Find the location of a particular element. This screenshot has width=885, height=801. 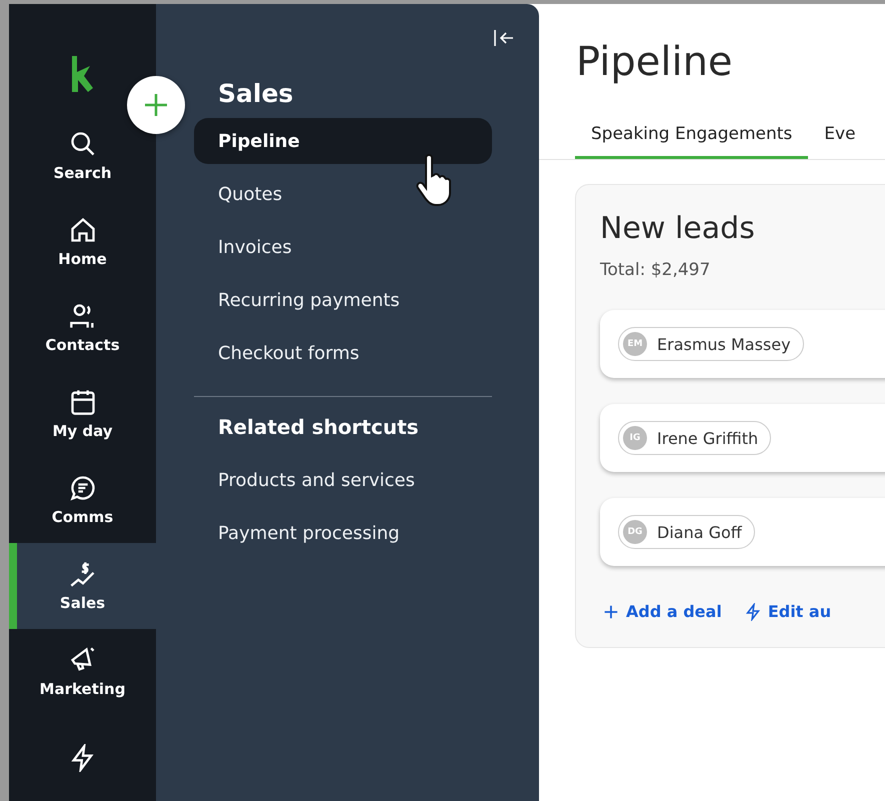

deal-card: EM Erasmus Massey is located at coordinates (742, 344).